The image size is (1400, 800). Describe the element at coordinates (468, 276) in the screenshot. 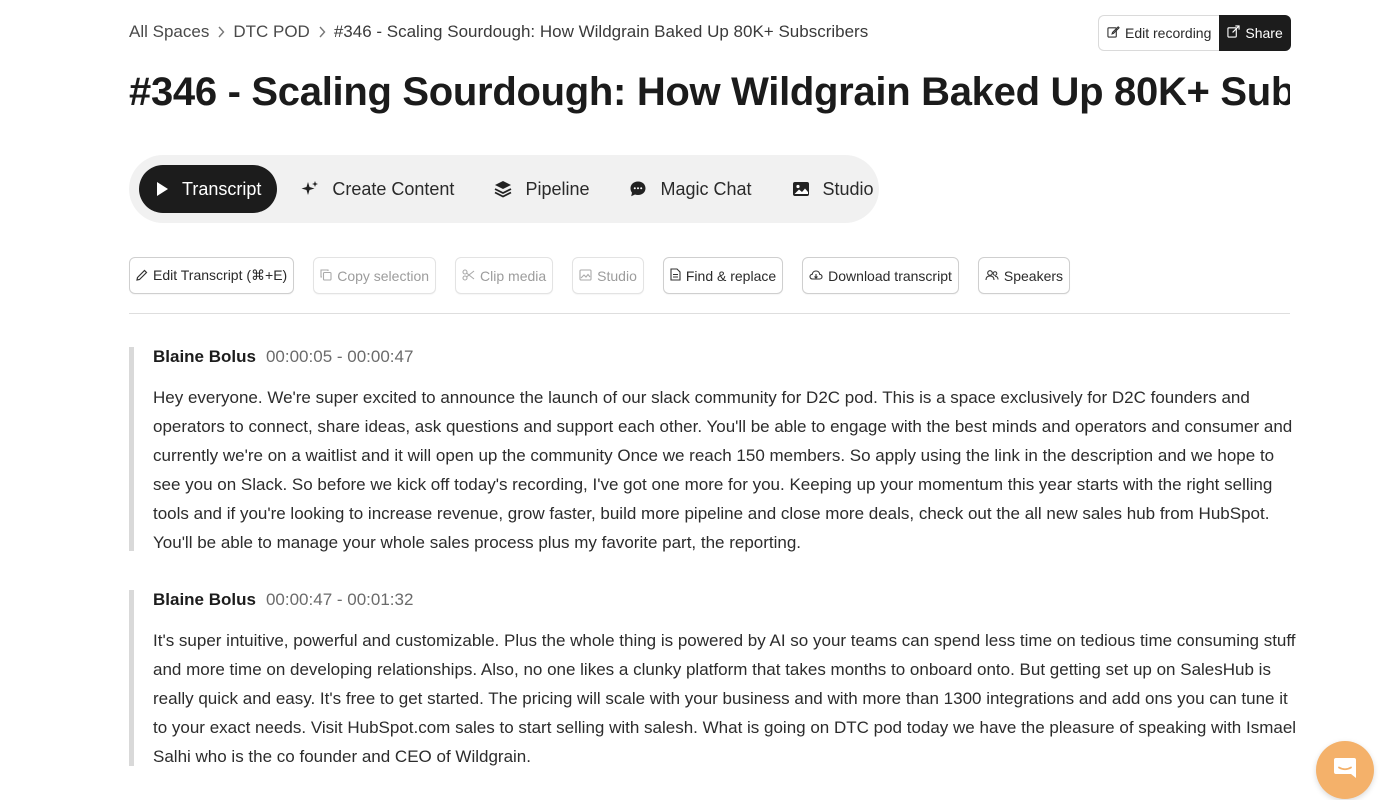

I see `scissors-icon` at that location.